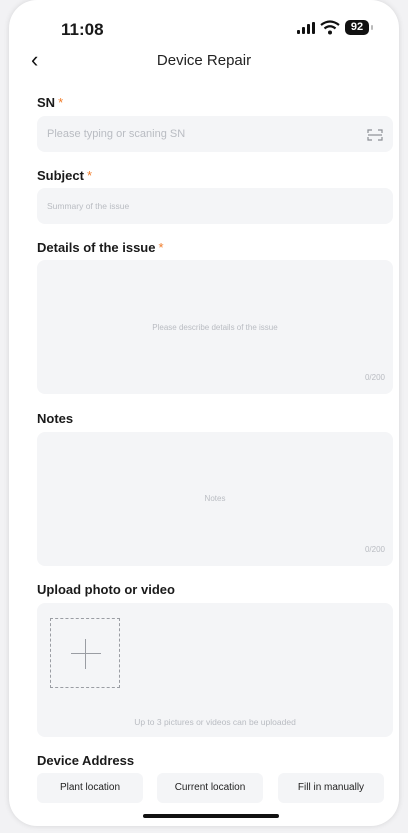 The image size is (408, 833). Describe the element at coordinates (106, 589) in the screenshot. I see `upload-label: Upload photo or video` at that location.